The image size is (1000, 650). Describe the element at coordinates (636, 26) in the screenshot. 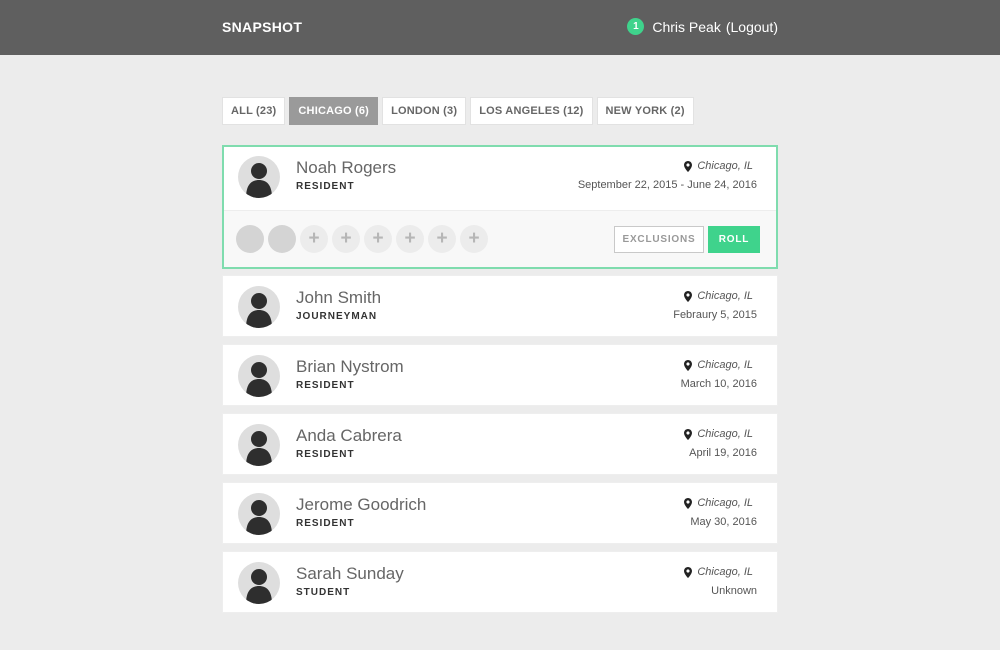

I see `notification-badge: 1` at that location.